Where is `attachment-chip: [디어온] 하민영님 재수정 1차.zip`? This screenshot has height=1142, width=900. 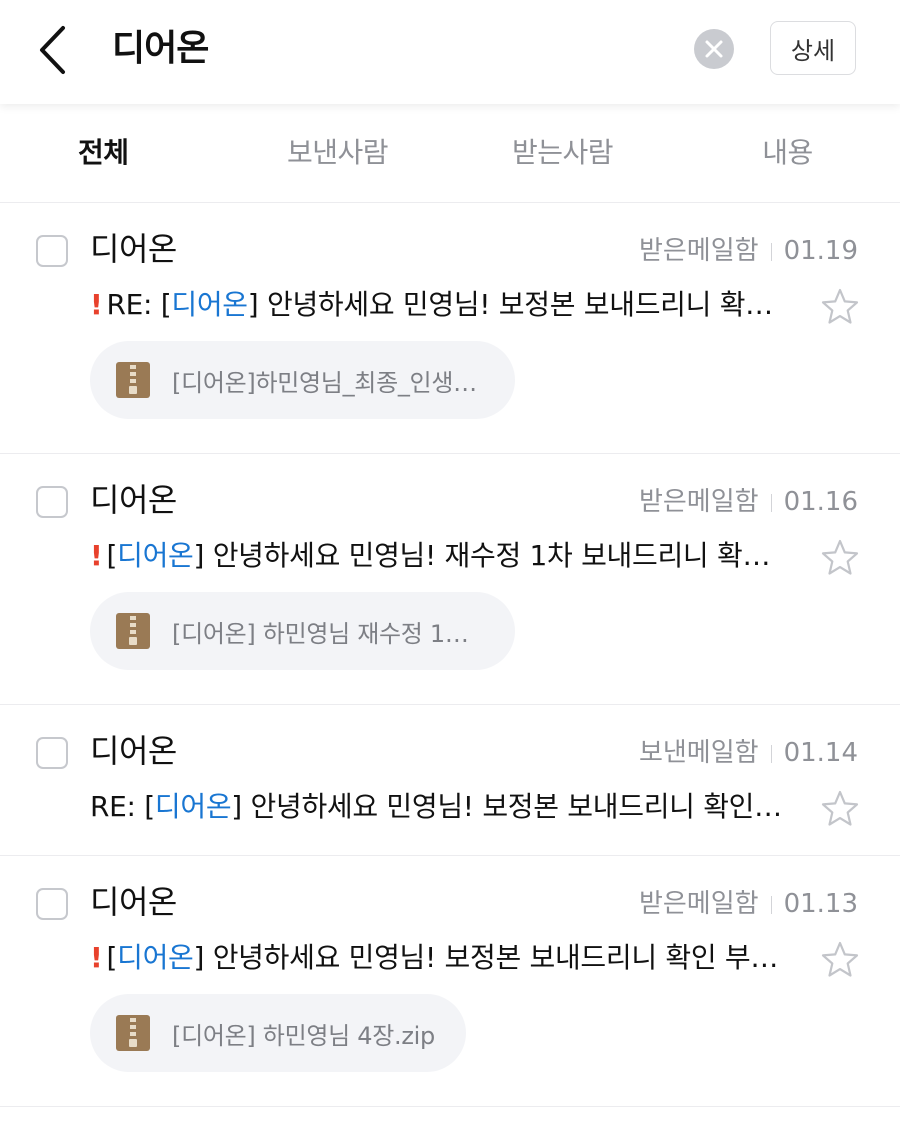 attachment-chip: [디어온] 하민영님 재수정 1차.zip is located at coordinates (302, 631).